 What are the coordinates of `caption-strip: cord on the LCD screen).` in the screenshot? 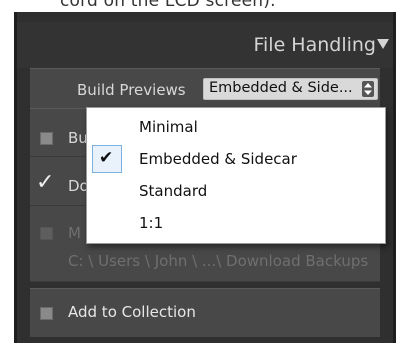 It's located at (207, 6).